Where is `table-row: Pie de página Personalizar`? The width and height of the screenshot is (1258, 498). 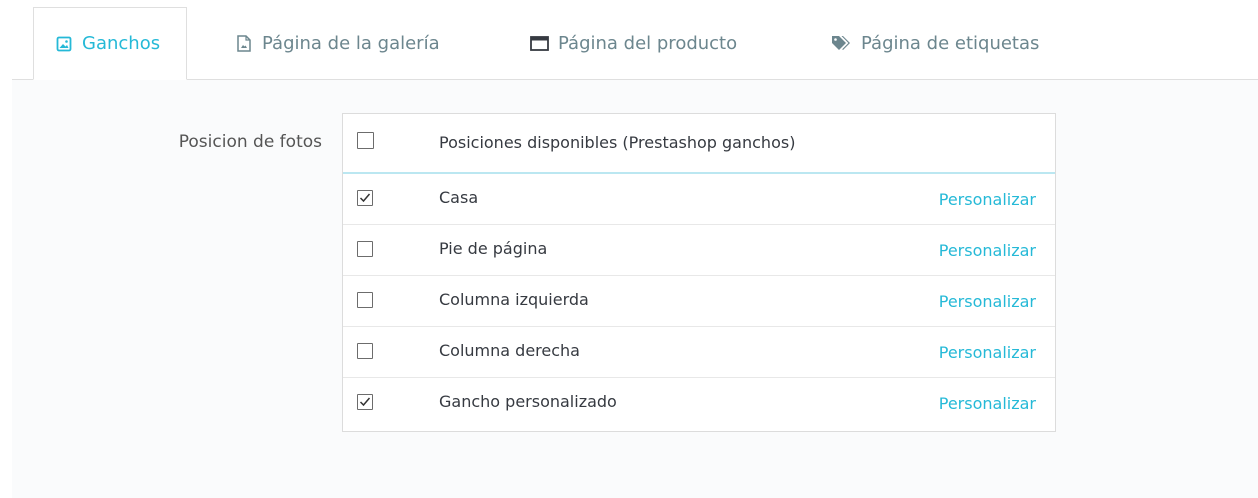 table-row: Pie de página Personalizar is located at coordinates (699, 250).